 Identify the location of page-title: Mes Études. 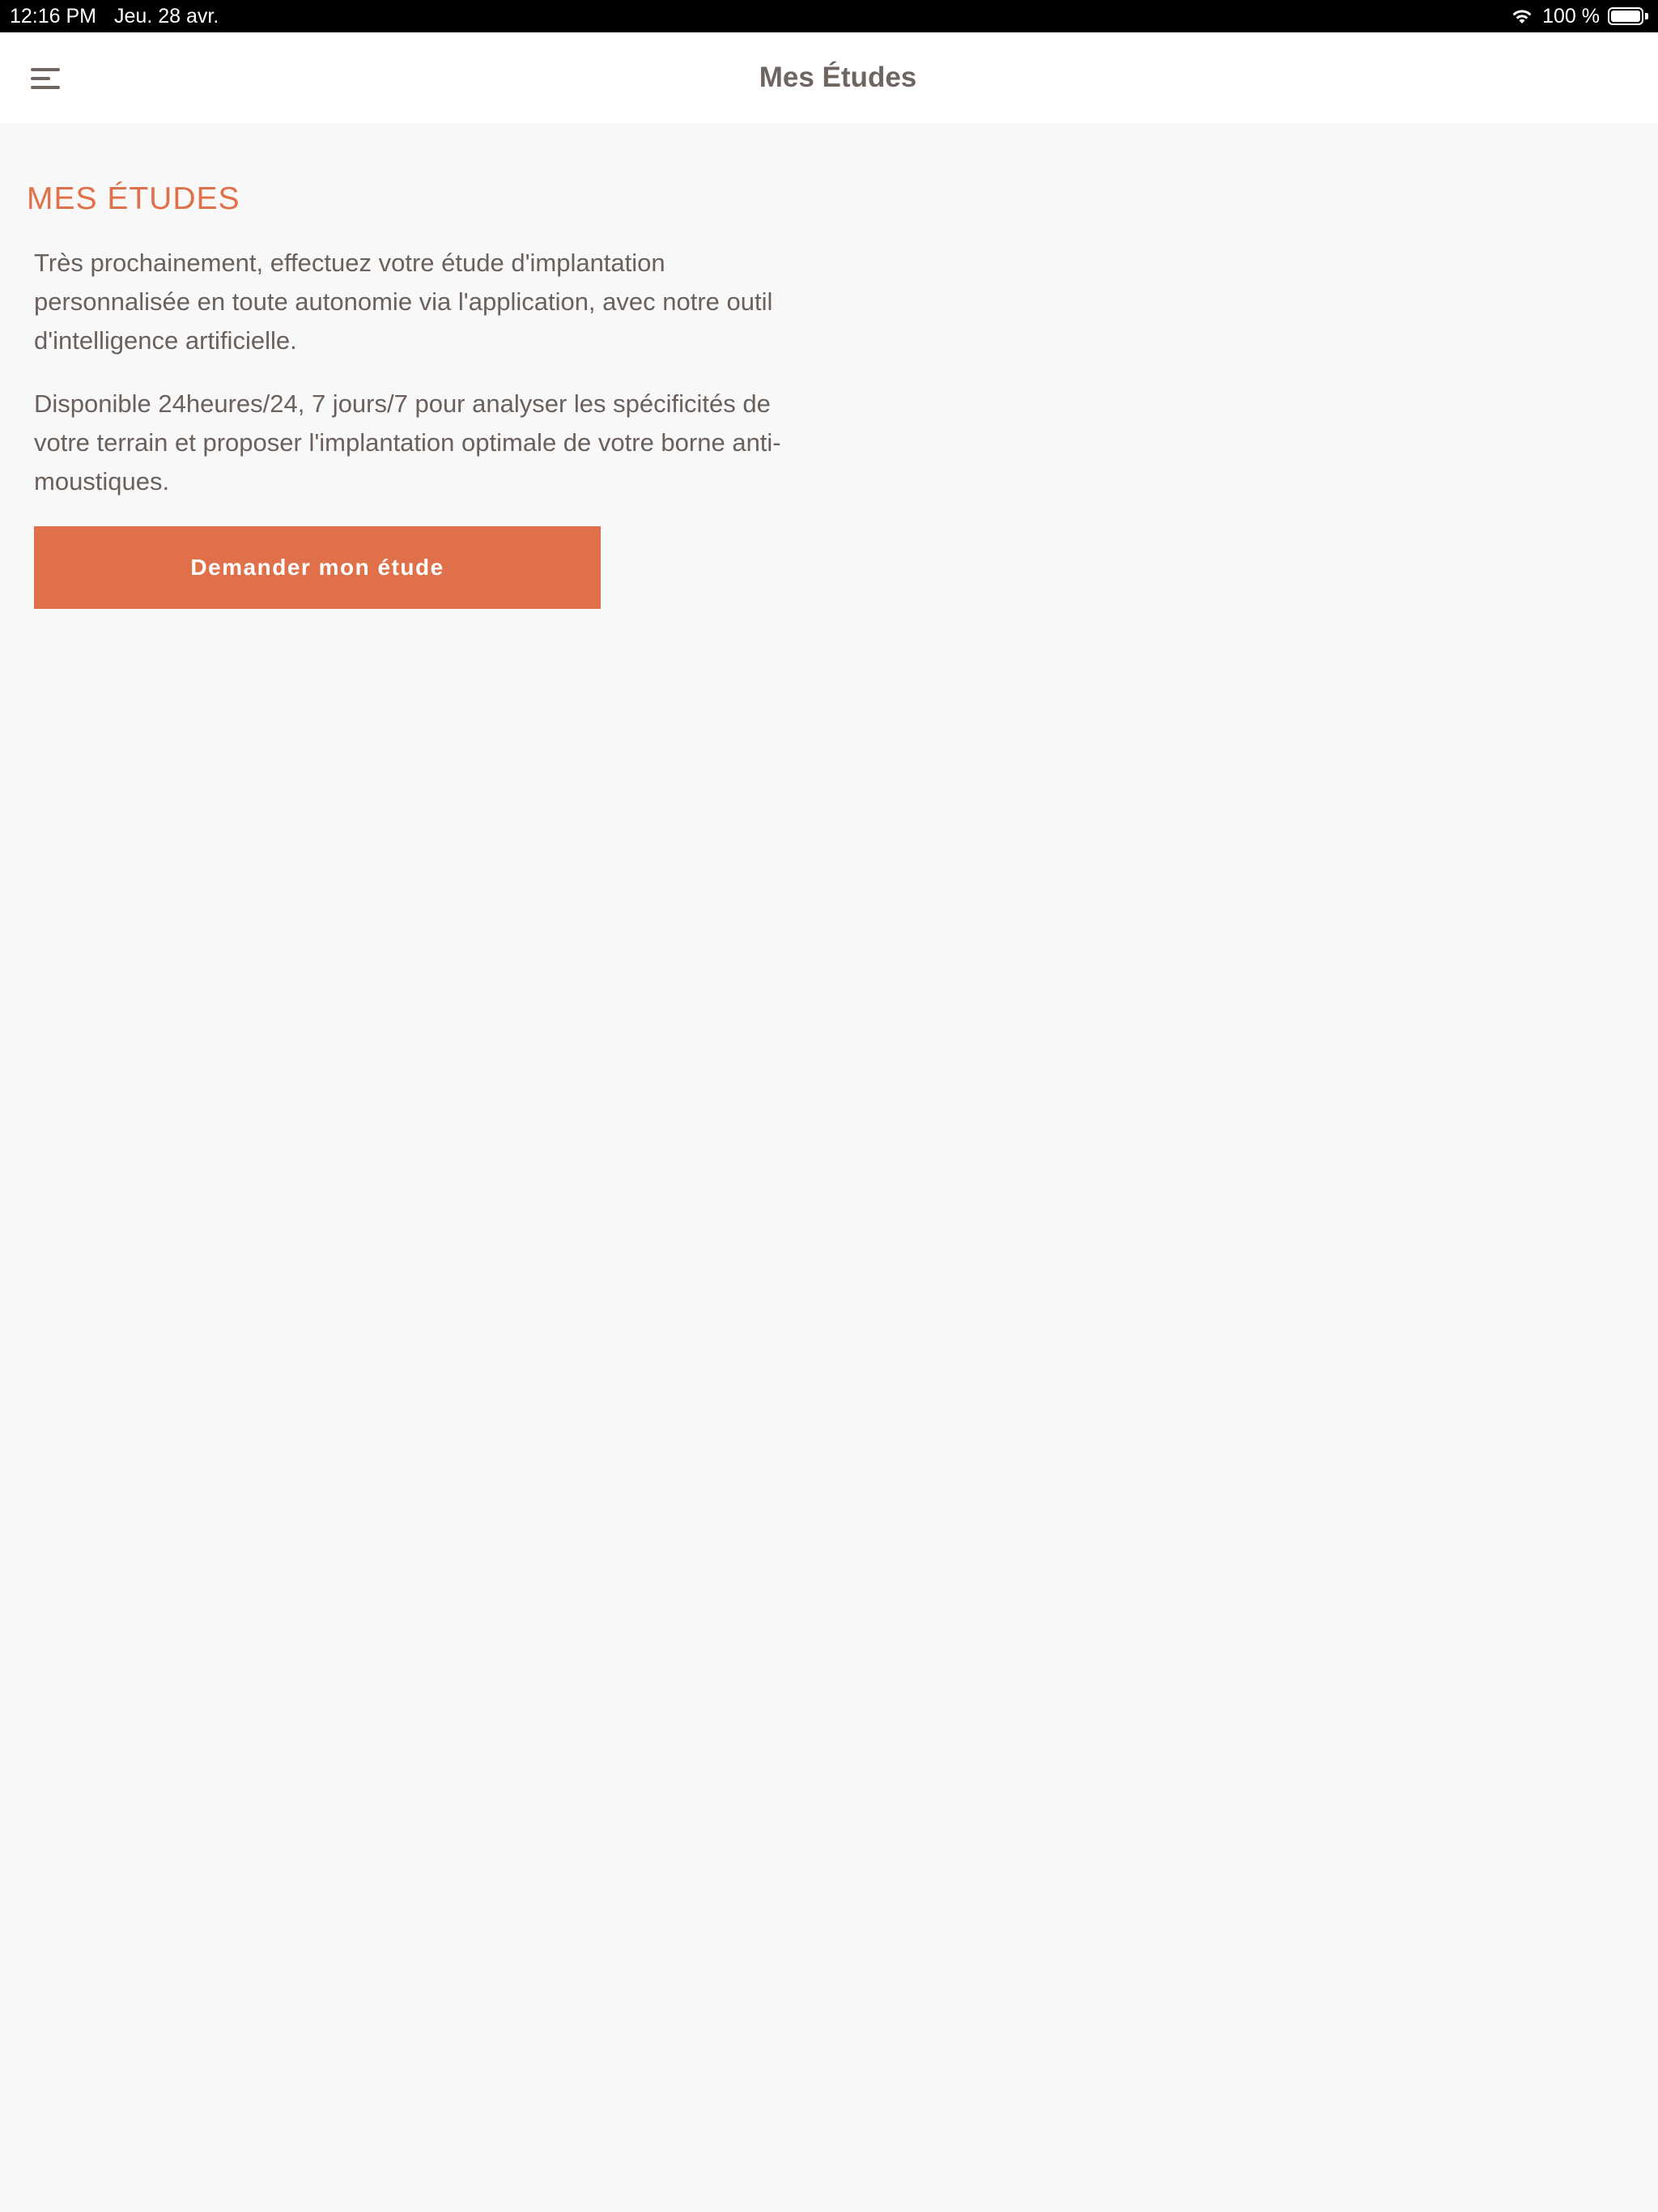
(838, 77).